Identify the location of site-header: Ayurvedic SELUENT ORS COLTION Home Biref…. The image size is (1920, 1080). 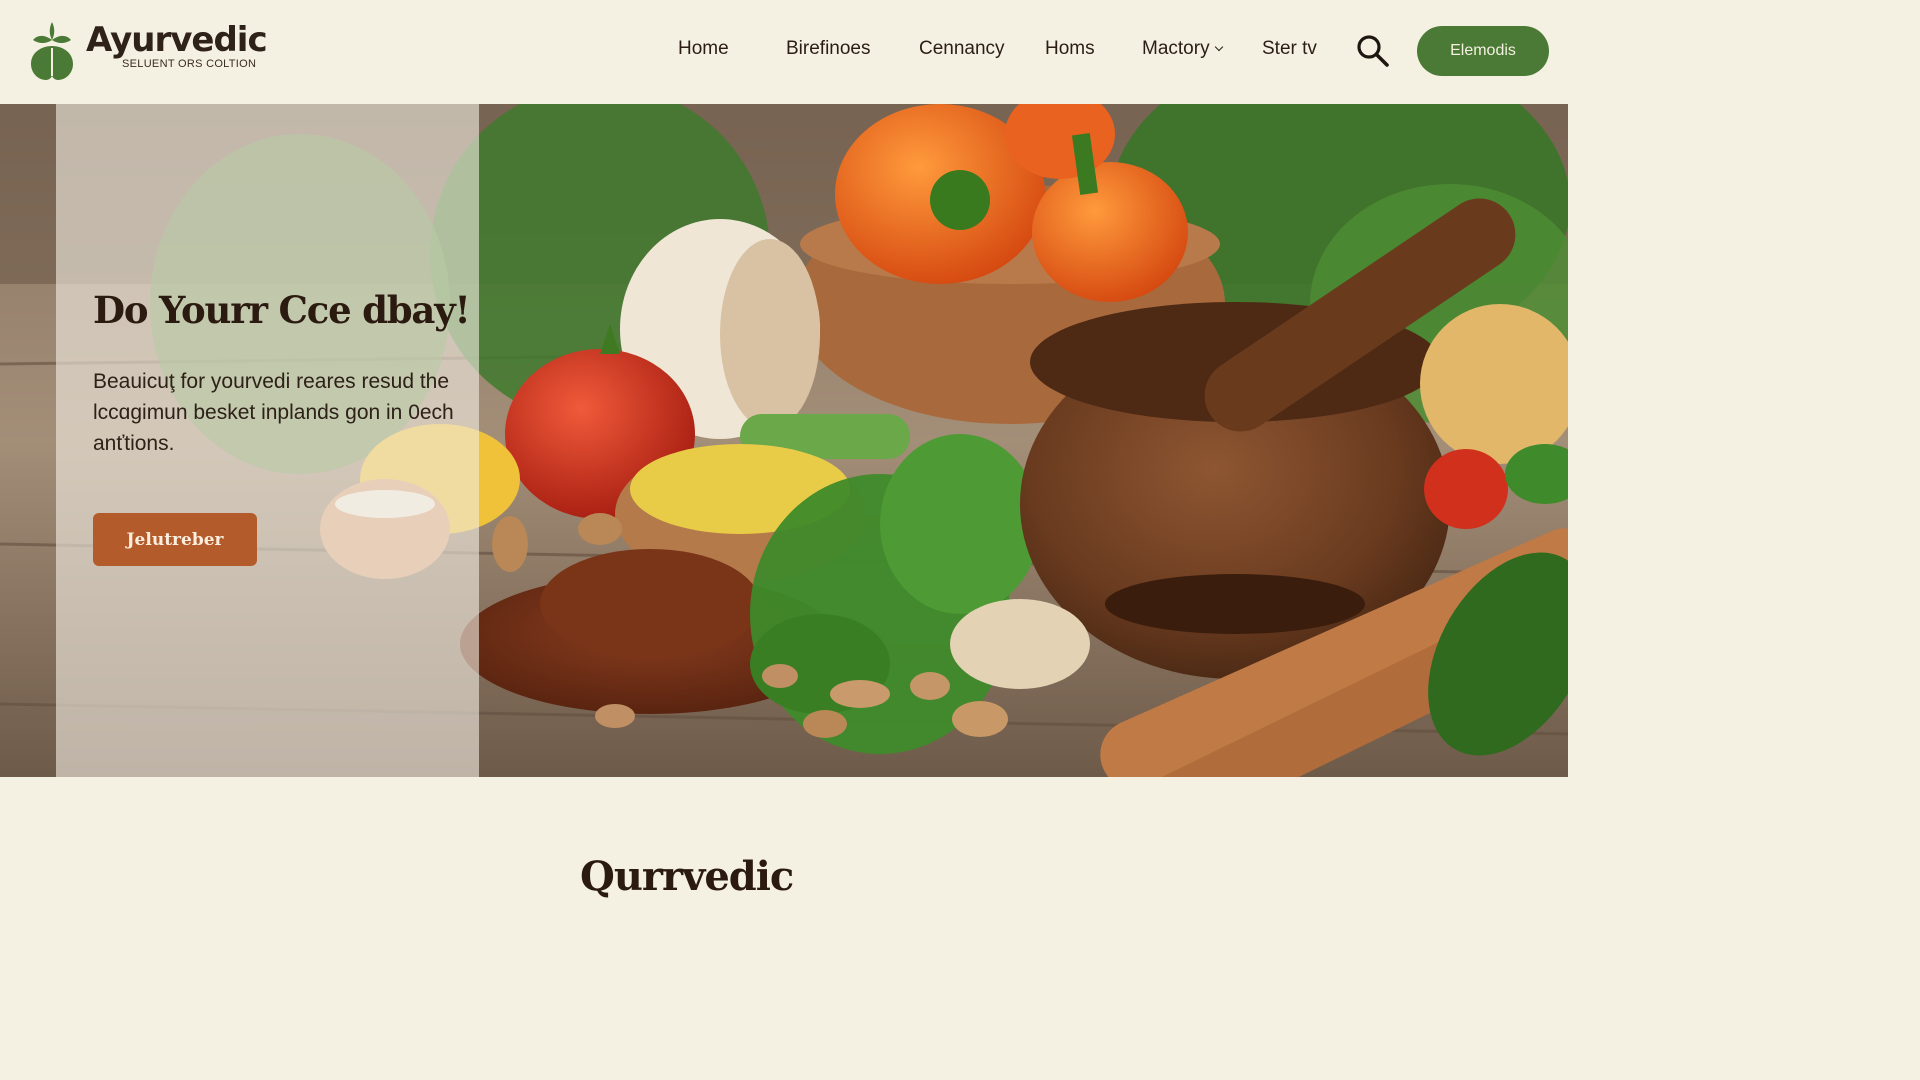
(784, 52).